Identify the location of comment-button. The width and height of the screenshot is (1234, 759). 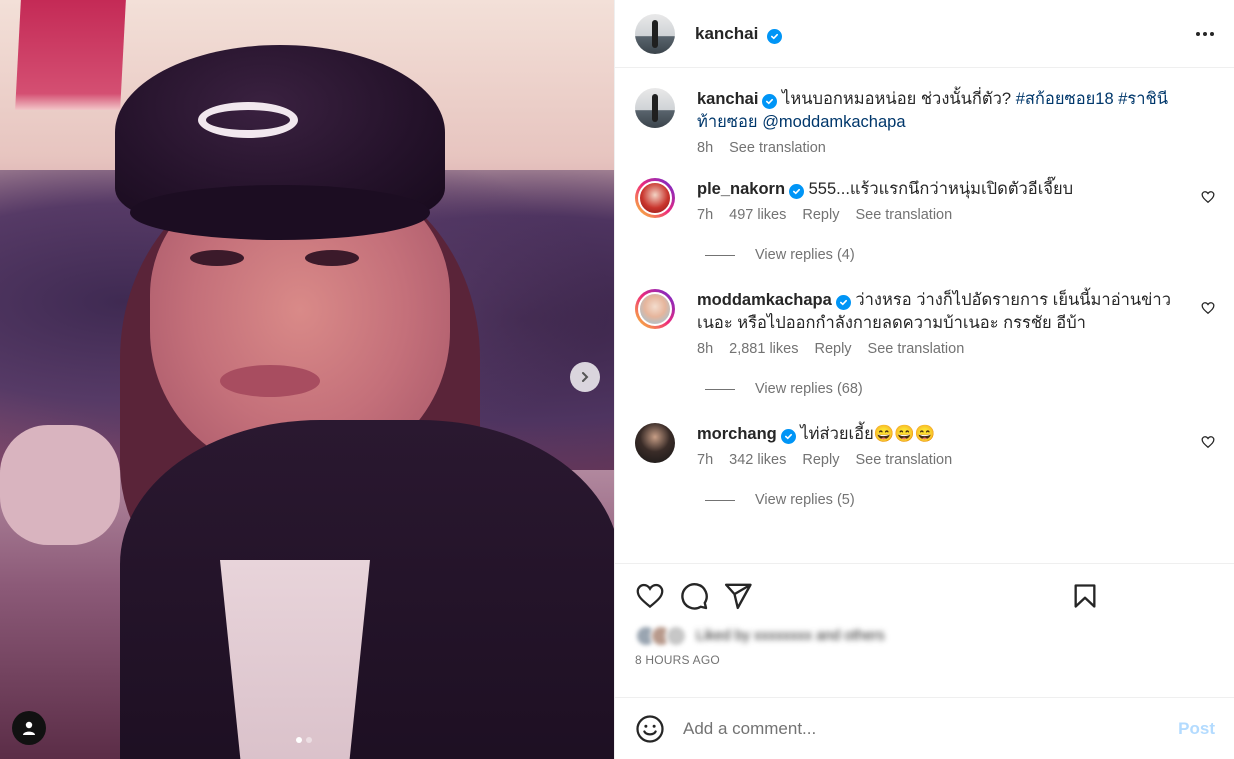
(694, 596).